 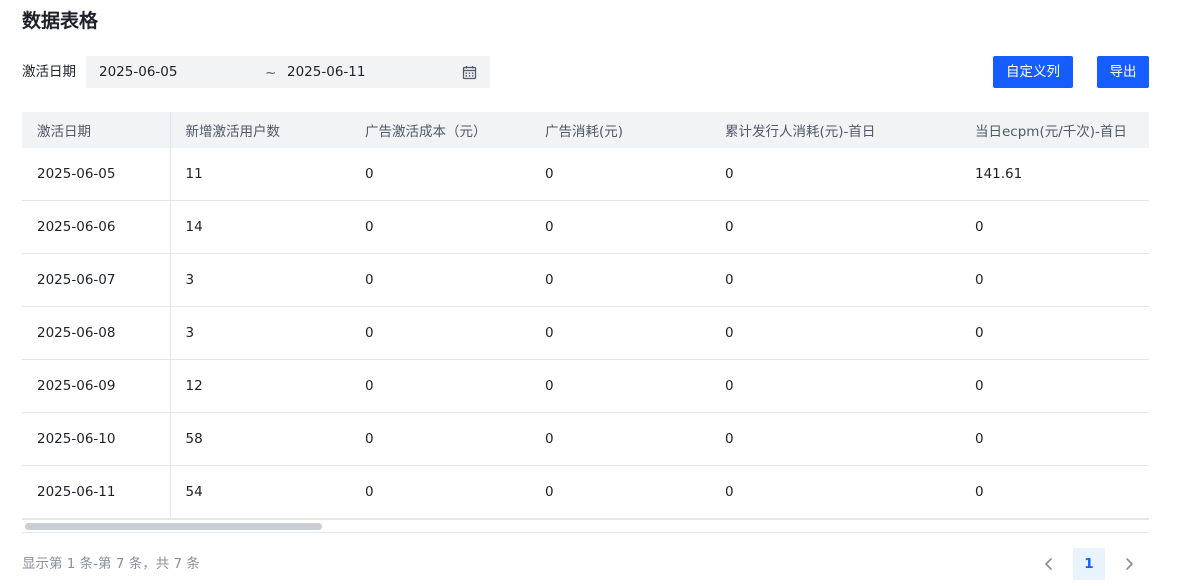 What do you see at coordinates (96, 386) in the screenshot?
I see `cell-activation-date: 2025-06-09` at bounding box center [96, 386].